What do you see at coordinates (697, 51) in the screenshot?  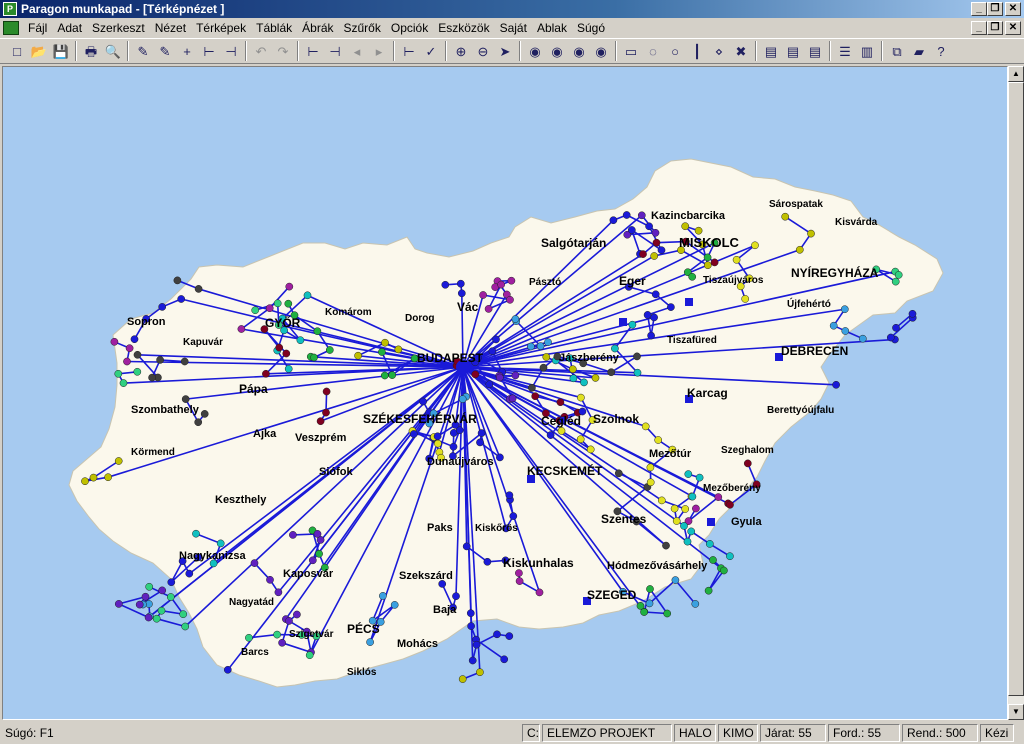 I see `select-line-icon: ┃` at bounding box center [697, 51].